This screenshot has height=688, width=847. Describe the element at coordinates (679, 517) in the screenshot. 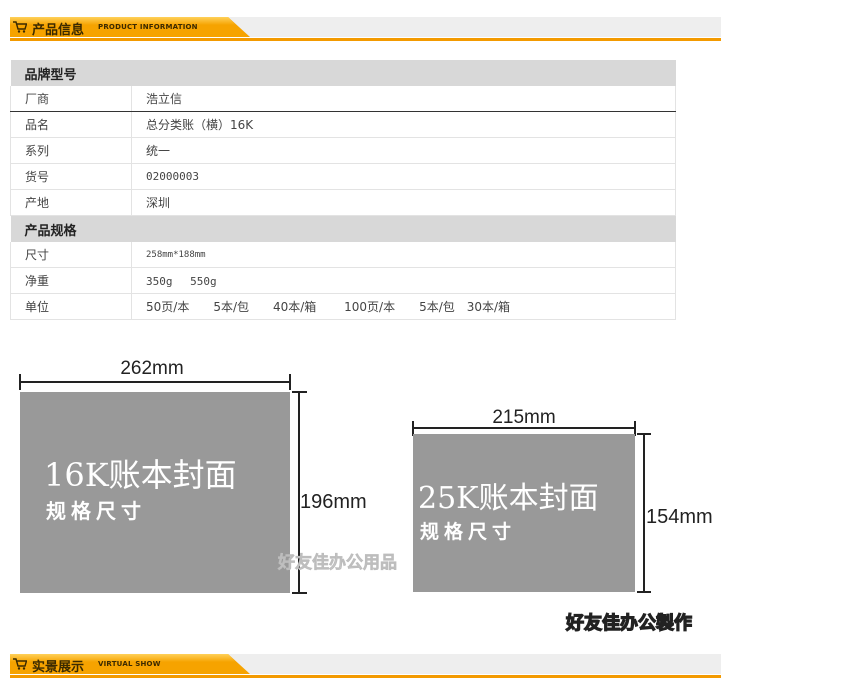

I see `height-label-25k: 154mm` at that location.